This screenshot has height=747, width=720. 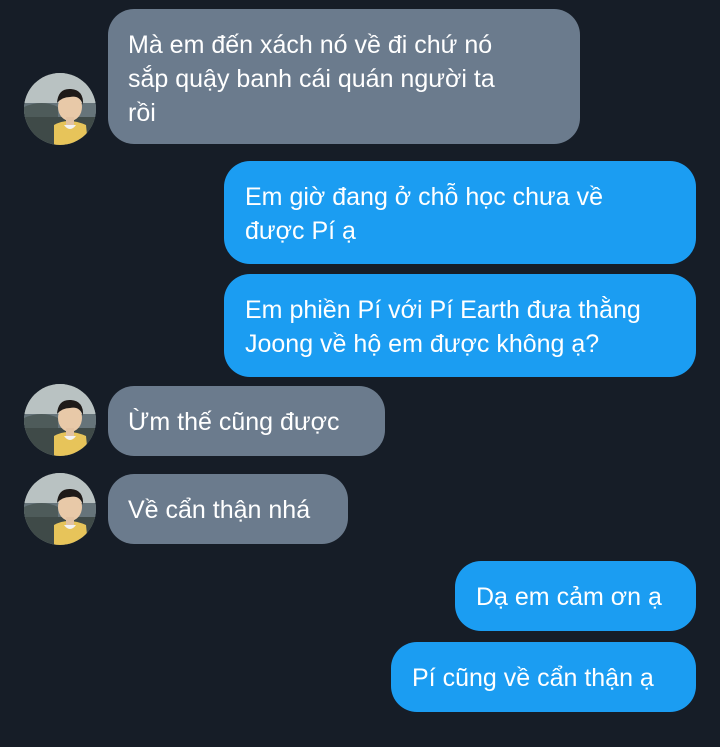 I want to click on message-bubble-incoming: Ừm thế cũng được, so click(x=246, y=421).